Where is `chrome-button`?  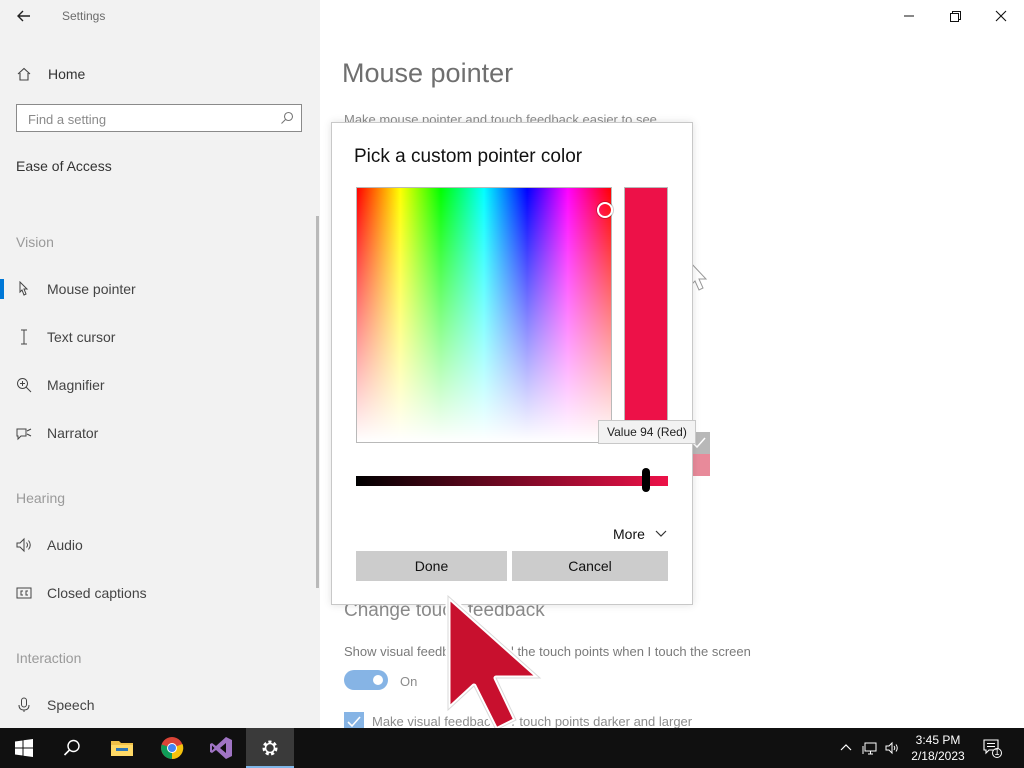
chrome-button is located at coordinates (172, 748).